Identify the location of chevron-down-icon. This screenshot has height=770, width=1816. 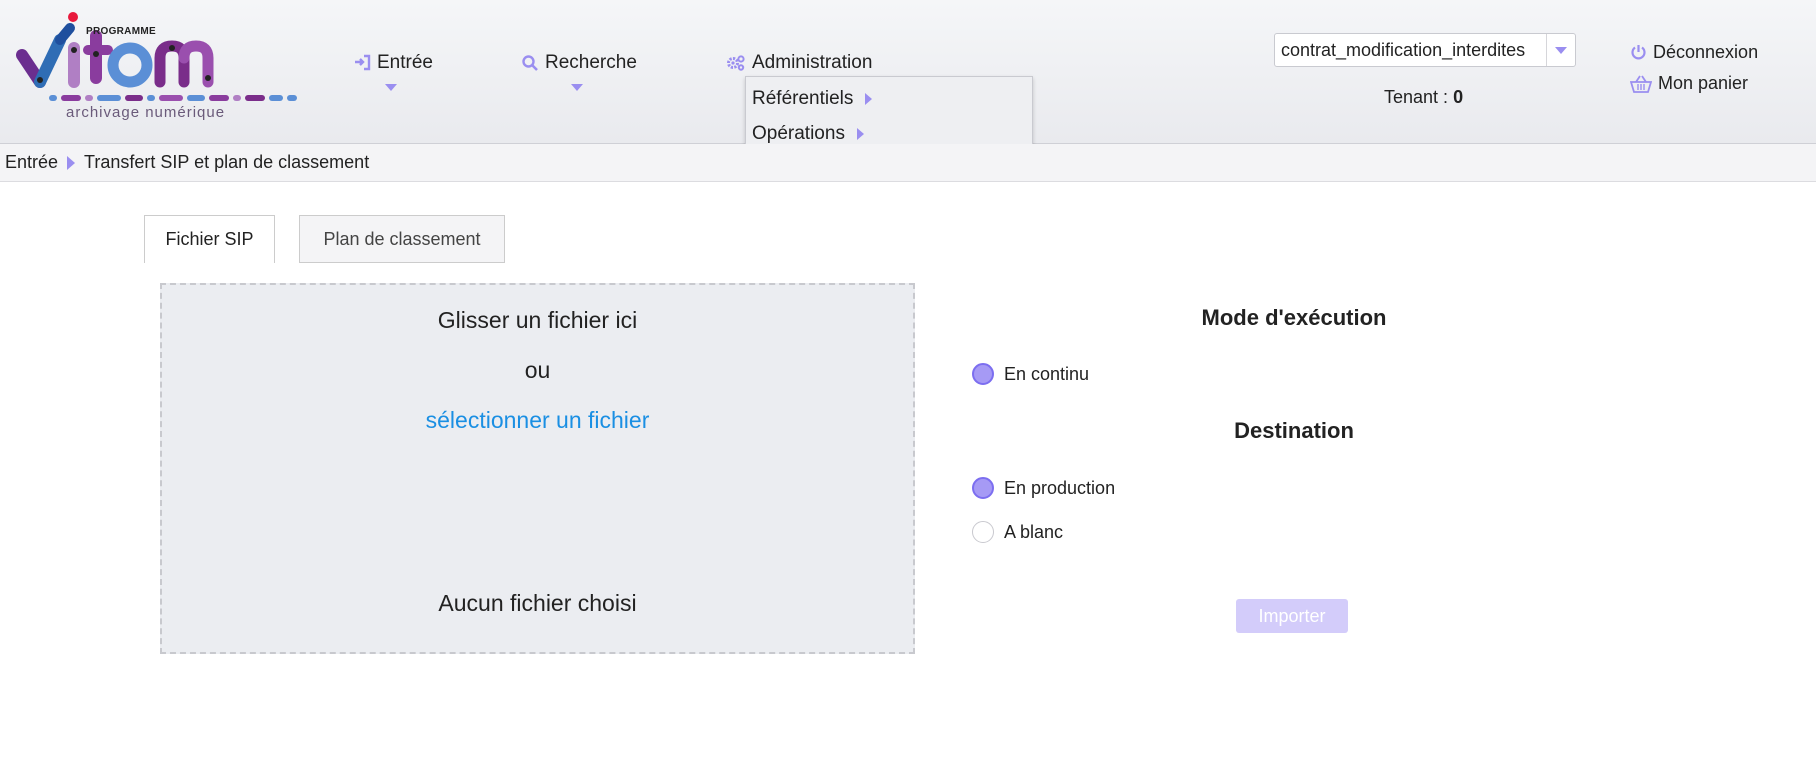
(1561, 50).